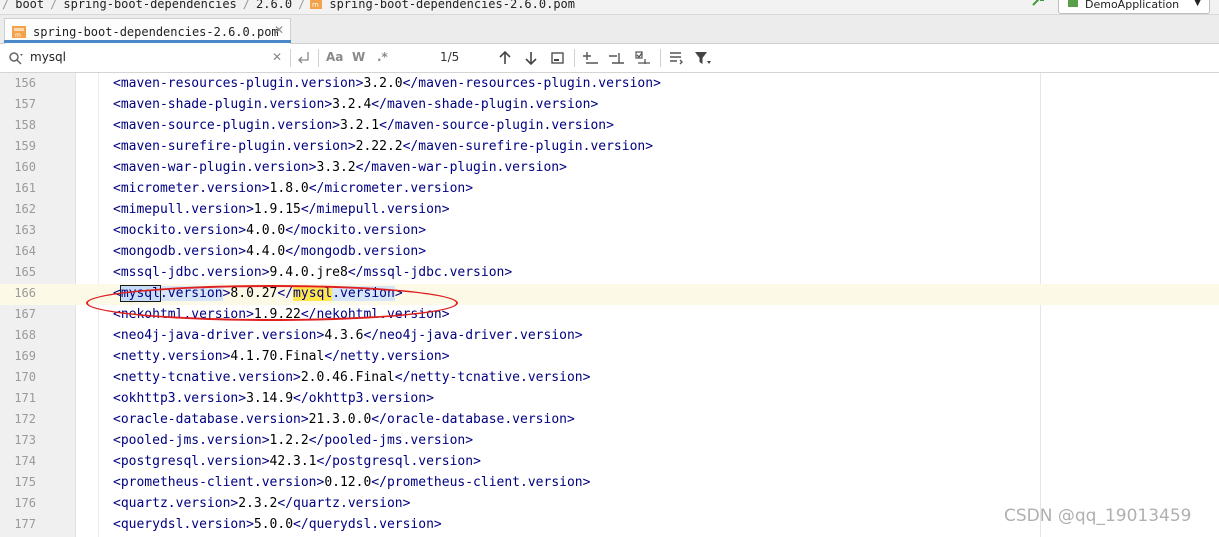  What do you see at coordinates (277, 356) in the screenshot?
I see `version-value: 4.1.70.Final` at bounding box center [277, 356].